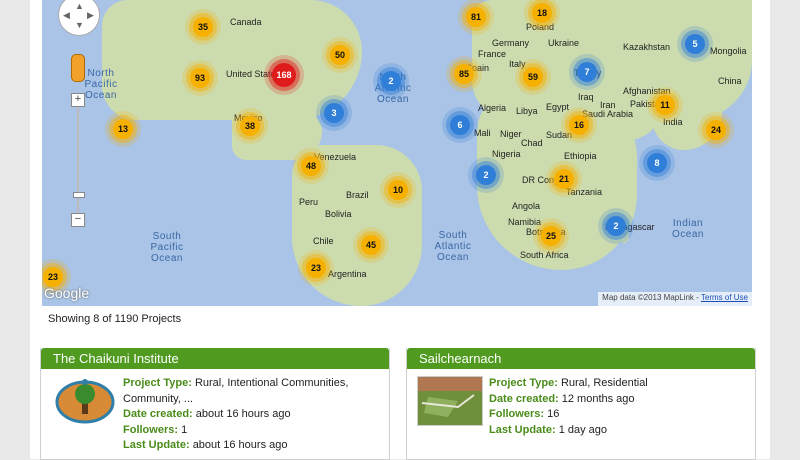  I want to click on country-label: Venezuela, so click(335, 157).